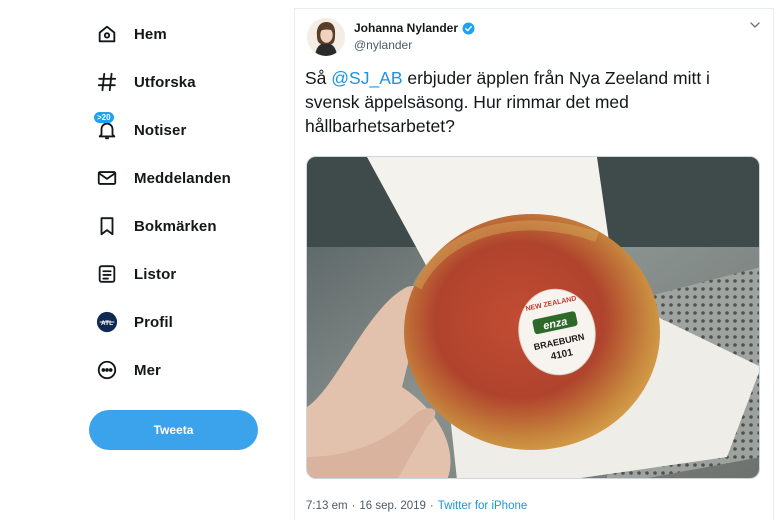 This screenshot has height=520, width=779. I want to click on chevron-down-icon, so click(755, 25).